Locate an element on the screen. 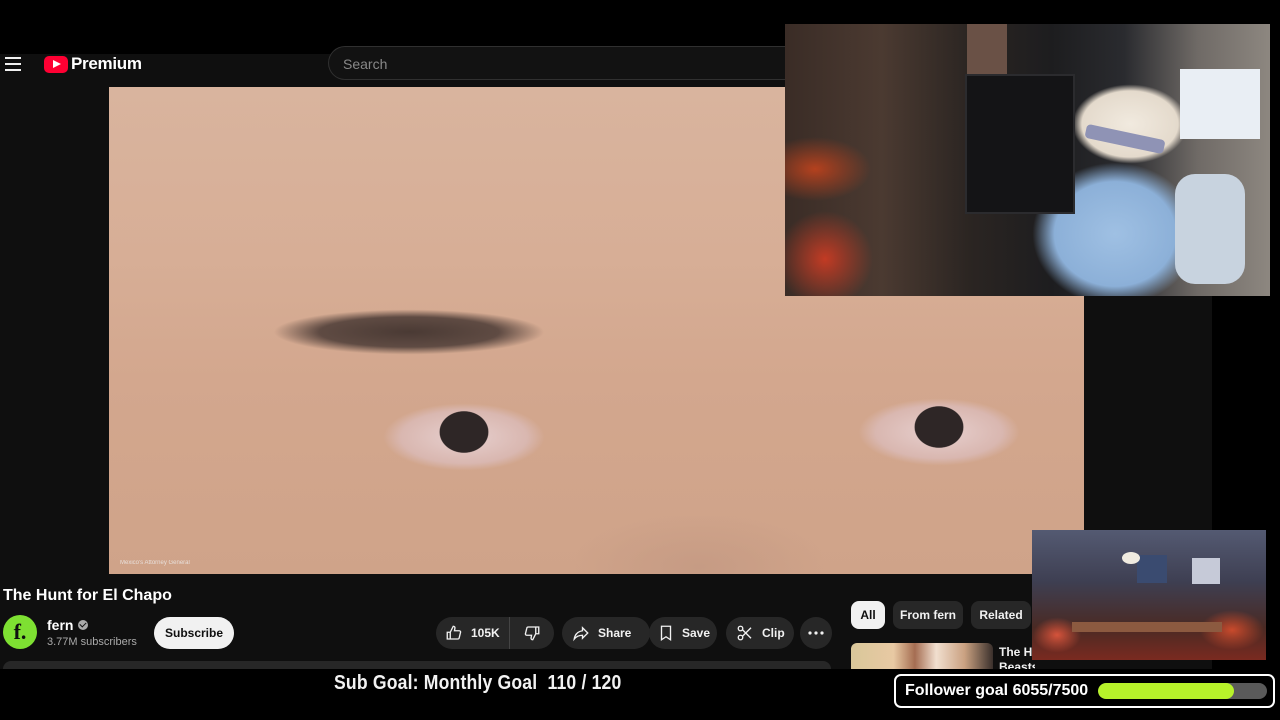 The image size is (1280, 720). share-label: Share is located at coordinates (615, 633).